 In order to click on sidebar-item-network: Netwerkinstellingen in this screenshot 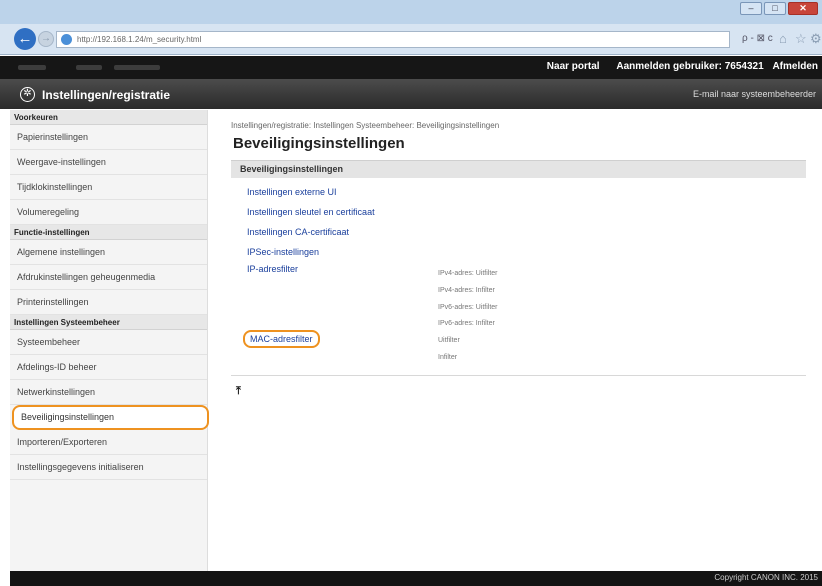, I will do `click(108, 392)`.